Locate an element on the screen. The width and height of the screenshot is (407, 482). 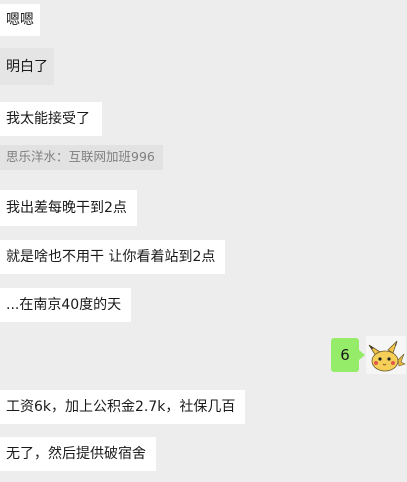
message-bubble: 嗯嗯 is located at coordinates (20, 20).